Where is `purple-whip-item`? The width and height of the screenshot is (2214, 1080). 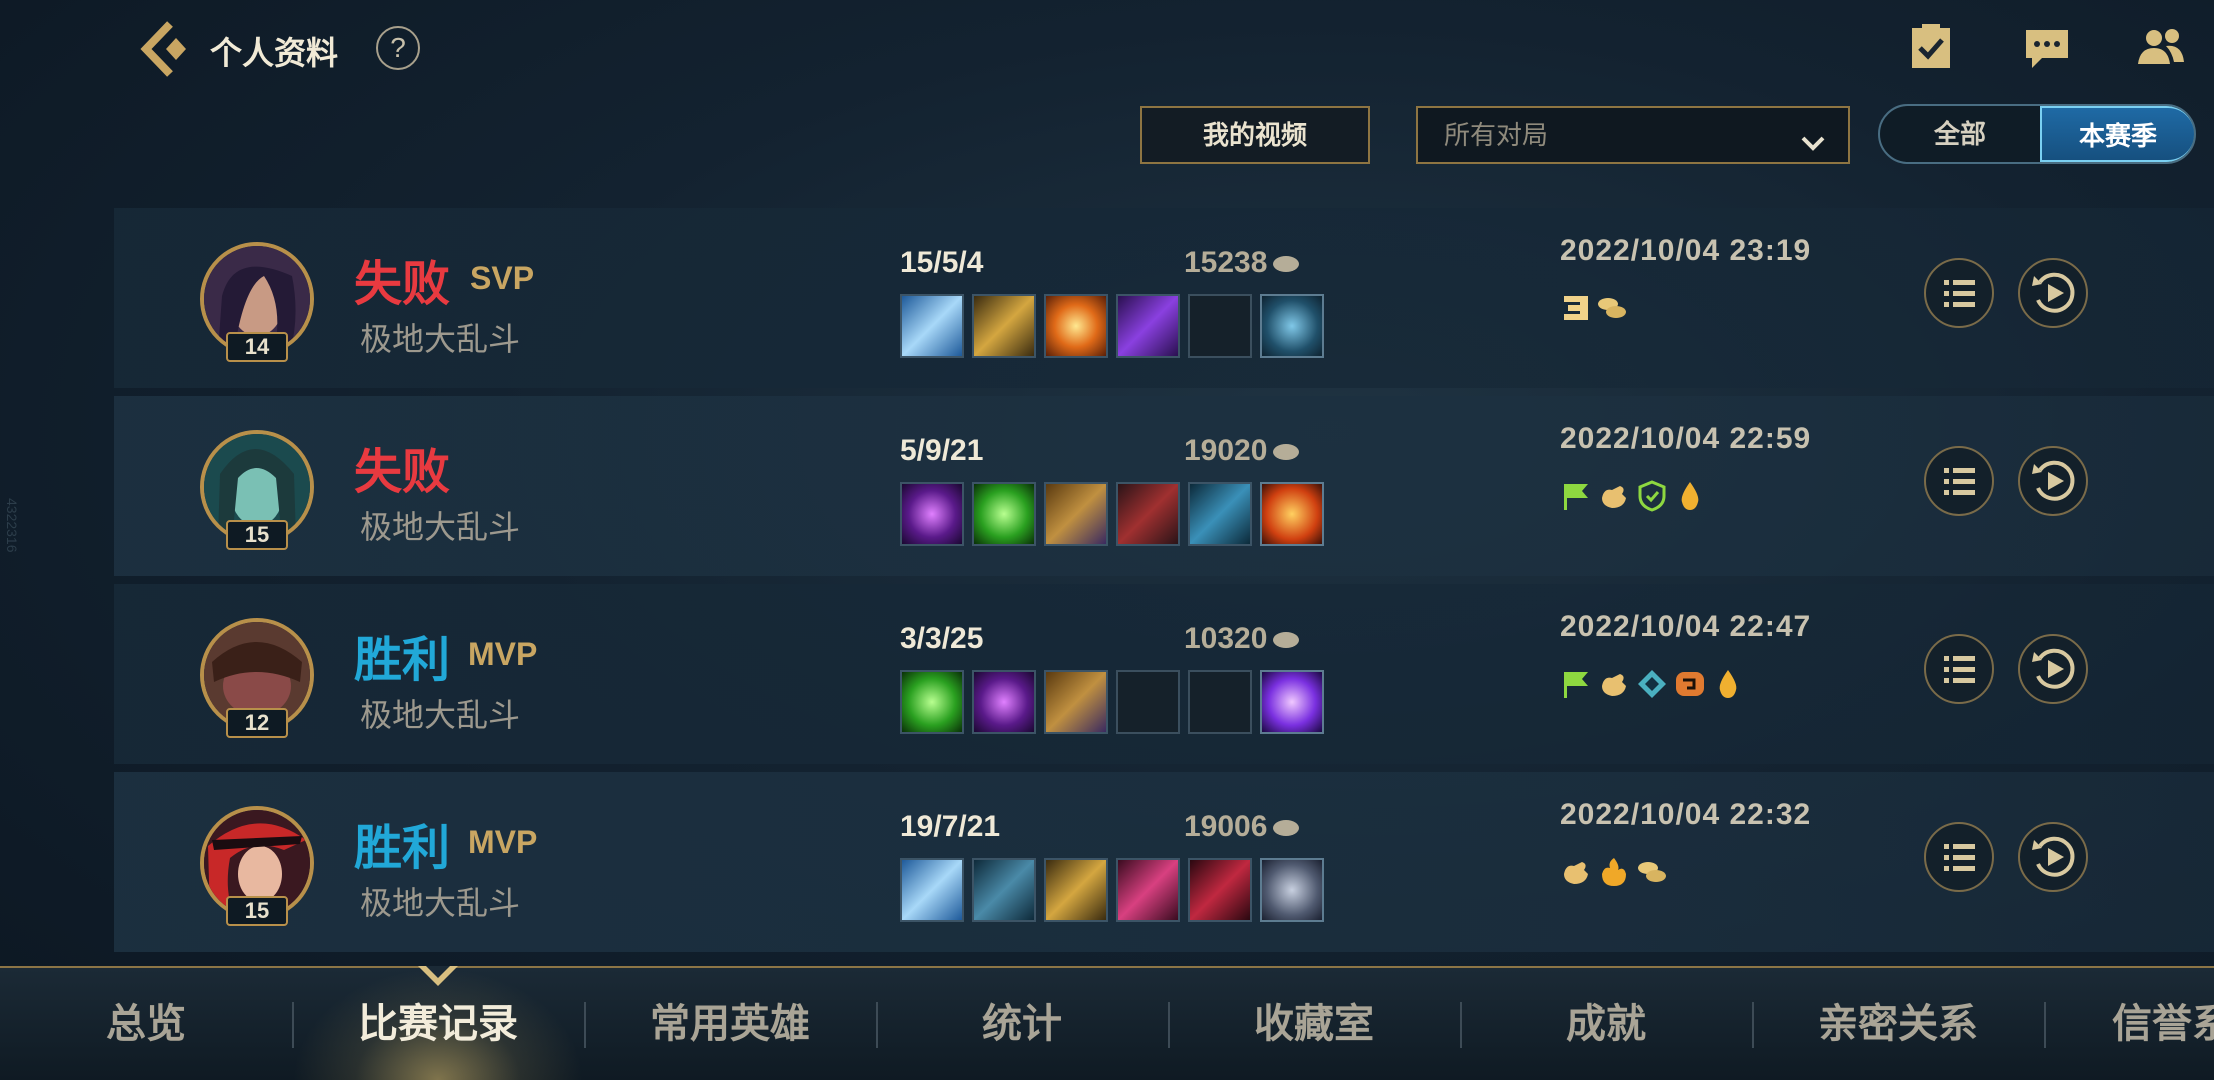
purple-whip-item is located at coordinates (1148, 326).